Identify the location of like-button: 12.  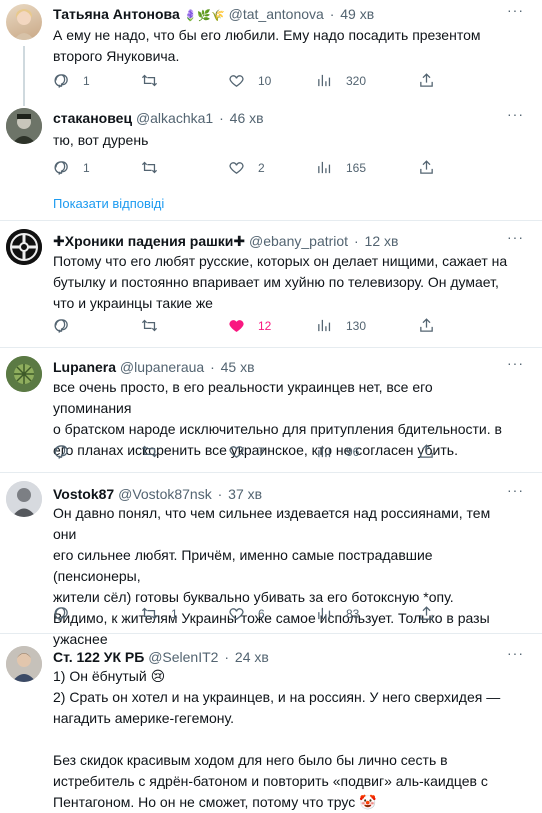
(249, 325).